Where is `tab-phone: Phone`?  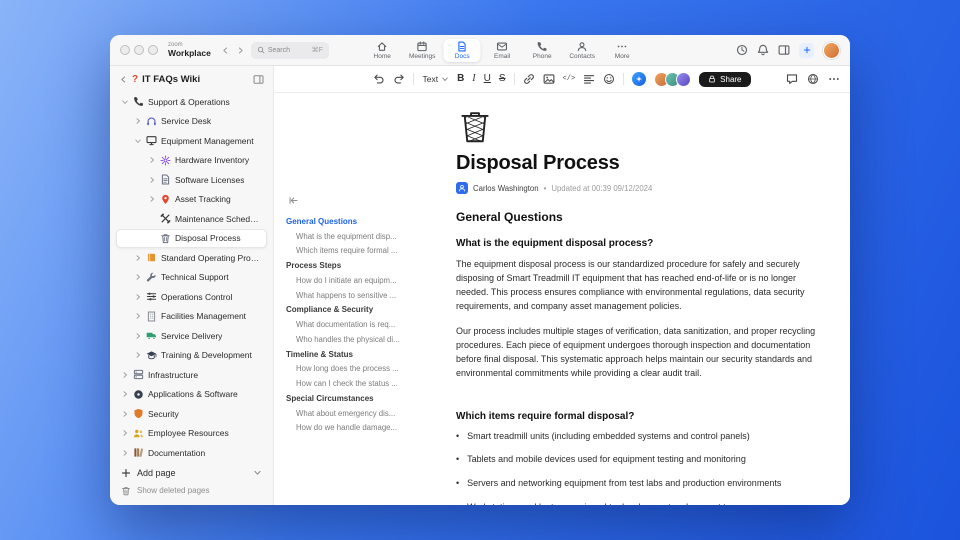 tab-phone: Phone is located at coordinates (542, 50).